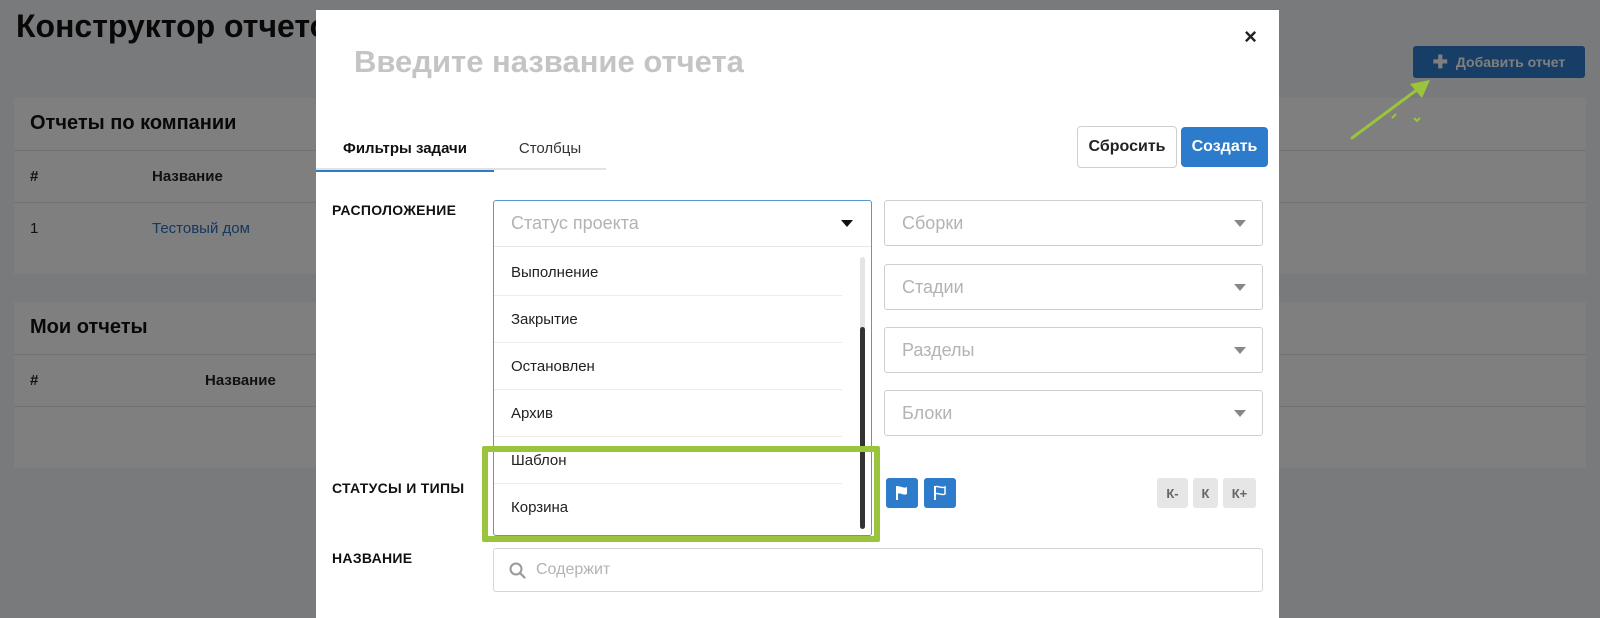  Describe the element at coordinates (372, 558) in the screenshot. I see `name-label: НАЗВАНИЕ` at that location.